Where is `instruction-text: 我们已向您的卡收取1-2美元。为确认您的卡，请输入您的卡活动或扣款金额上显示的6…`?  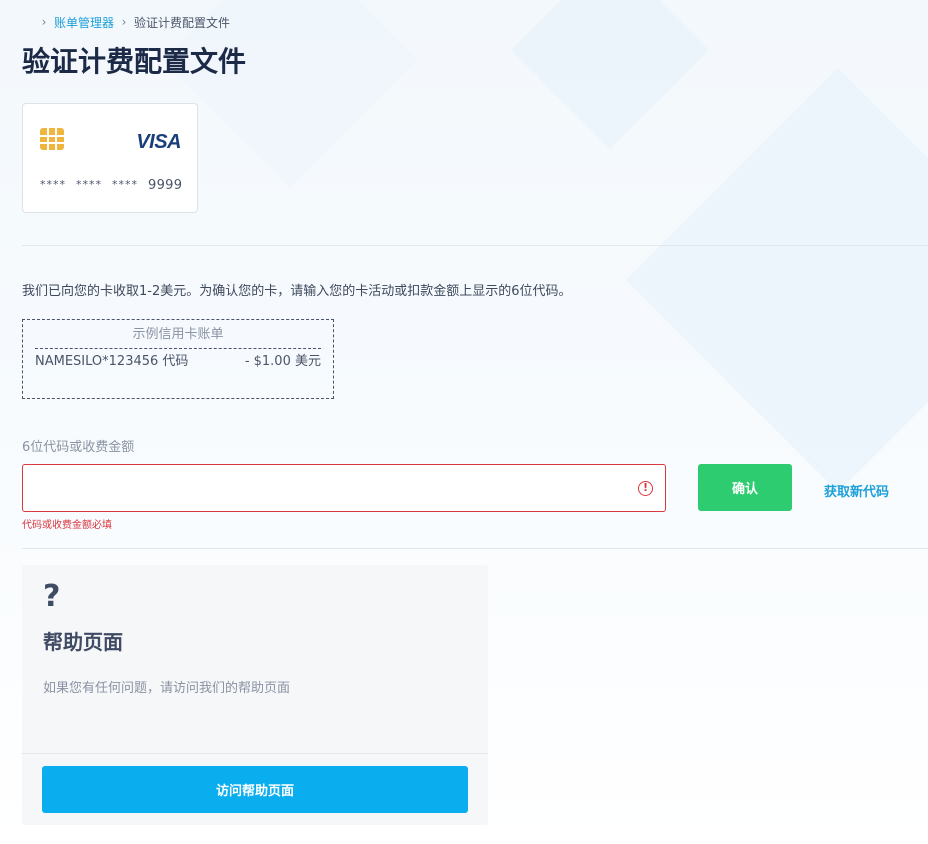
instruction-text: 我们已向您的卡收取1-2美元。为确认您的卡，请输入您的卡活动或扣款金额上显示的6… is located at coordinates (297, 291).